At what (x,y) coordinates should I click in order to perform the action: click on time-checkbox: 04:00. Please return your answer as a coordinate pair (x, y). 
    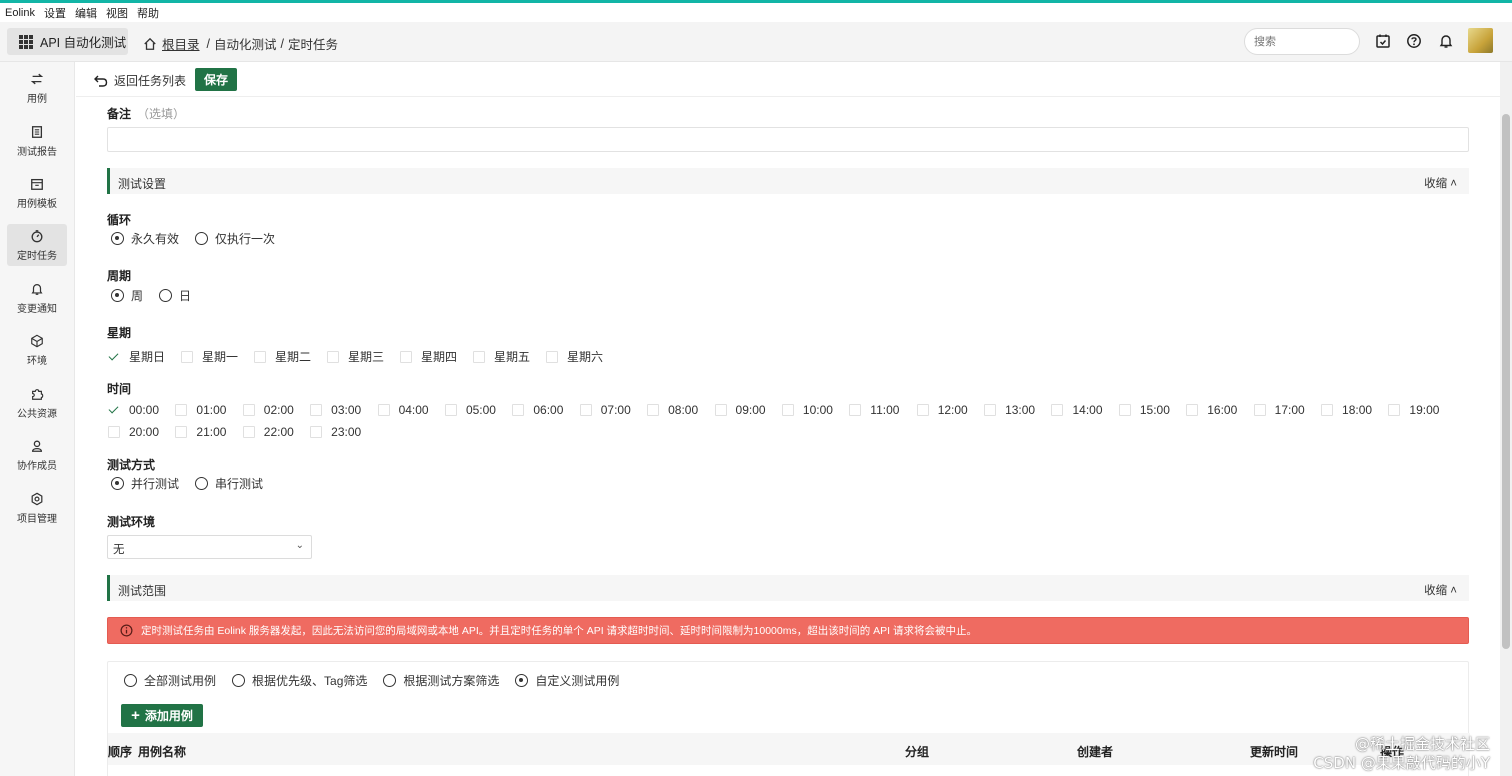
    Looking at the image, I should click on (411, 410).